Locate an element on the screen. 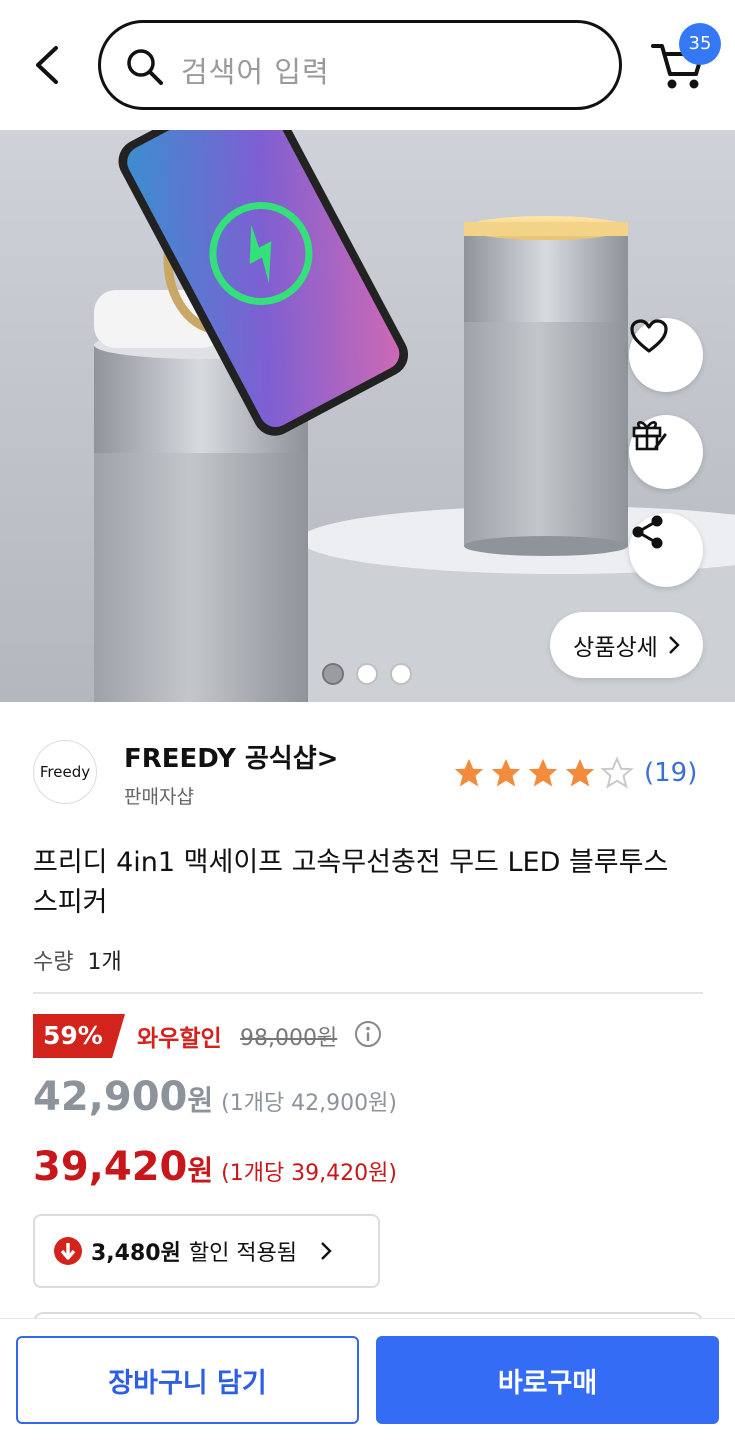  coupon-discount-button: 3,480원 할인 적용됨 is located at coordinates (206, 1251).